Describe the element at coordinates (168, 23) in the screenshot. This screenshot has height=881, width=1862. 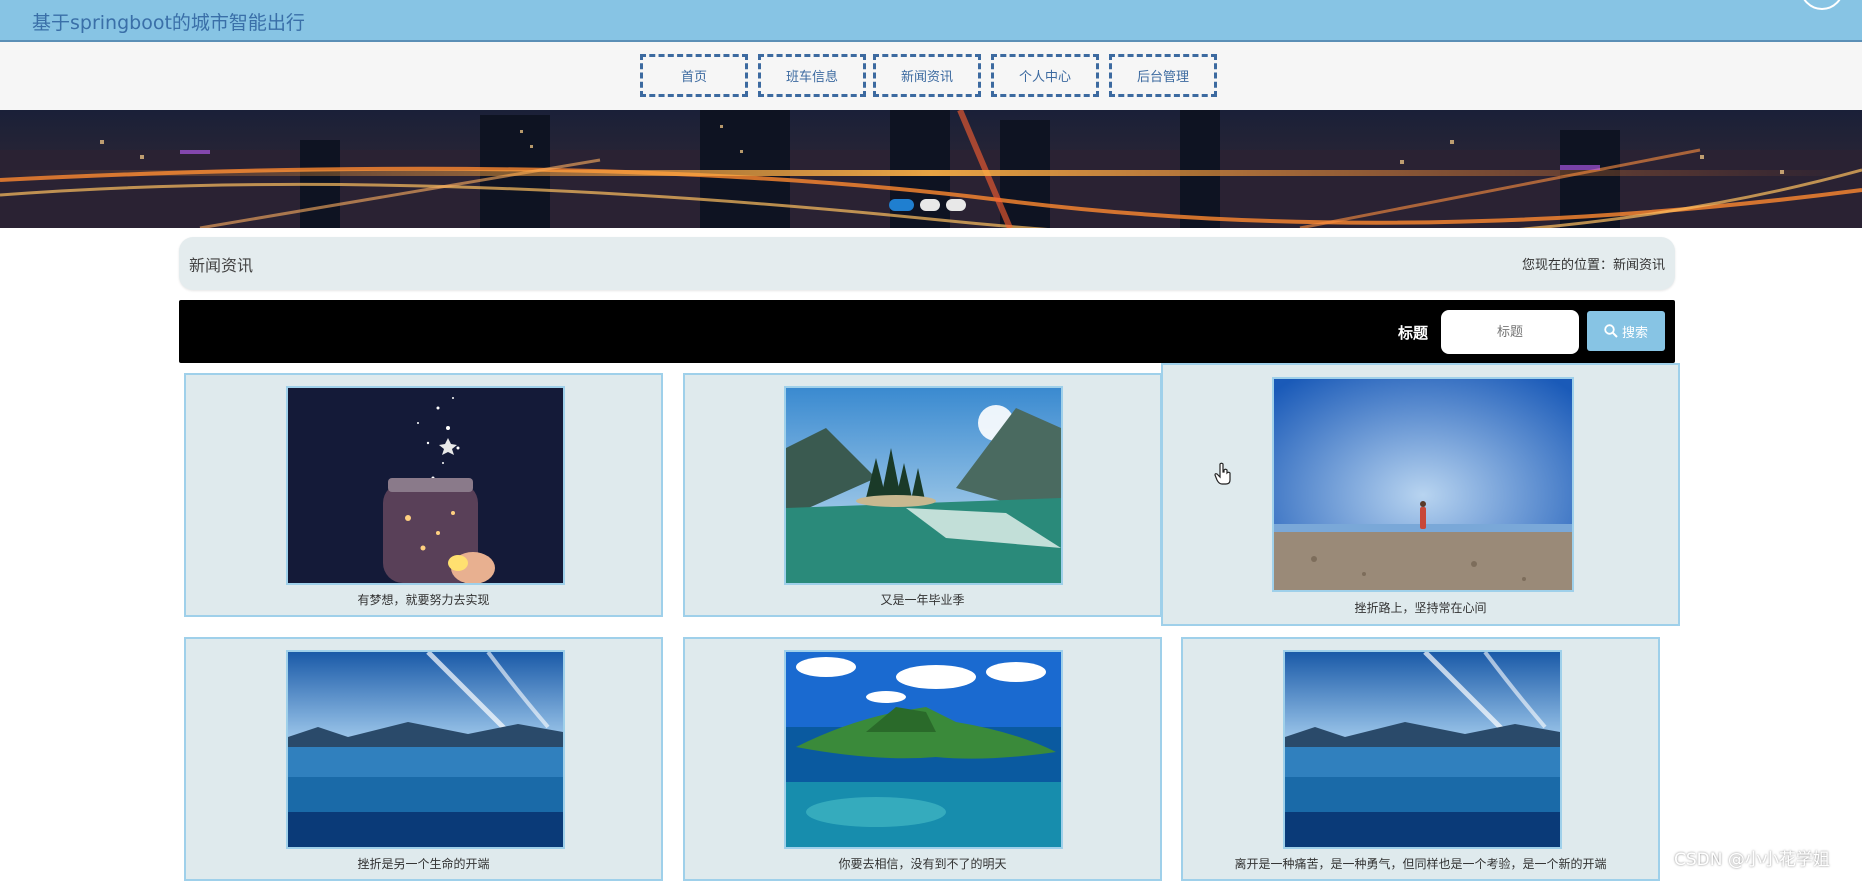
I see `site-title: 基于springboot的城市智能出行` at that location.